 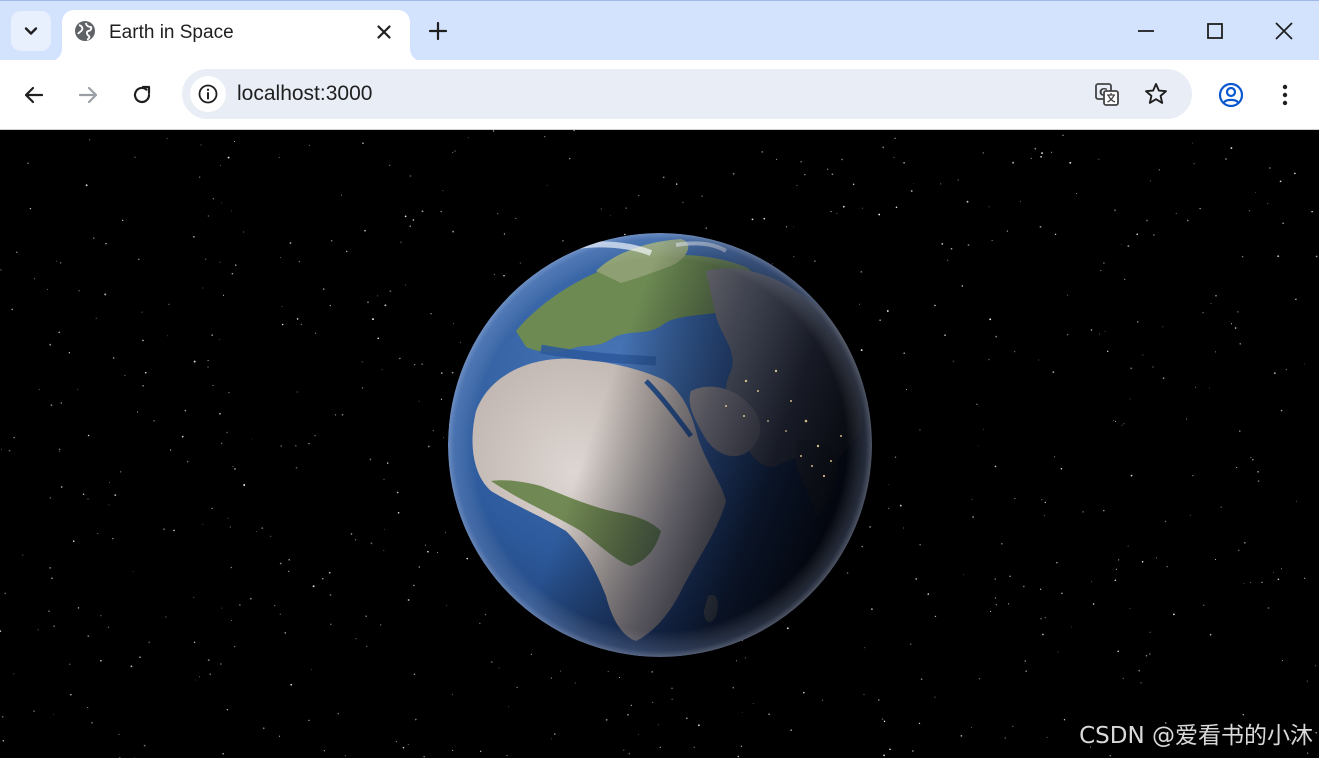 I want to click on address-bar: localhost:3000 G, so click(x=687, y=94).